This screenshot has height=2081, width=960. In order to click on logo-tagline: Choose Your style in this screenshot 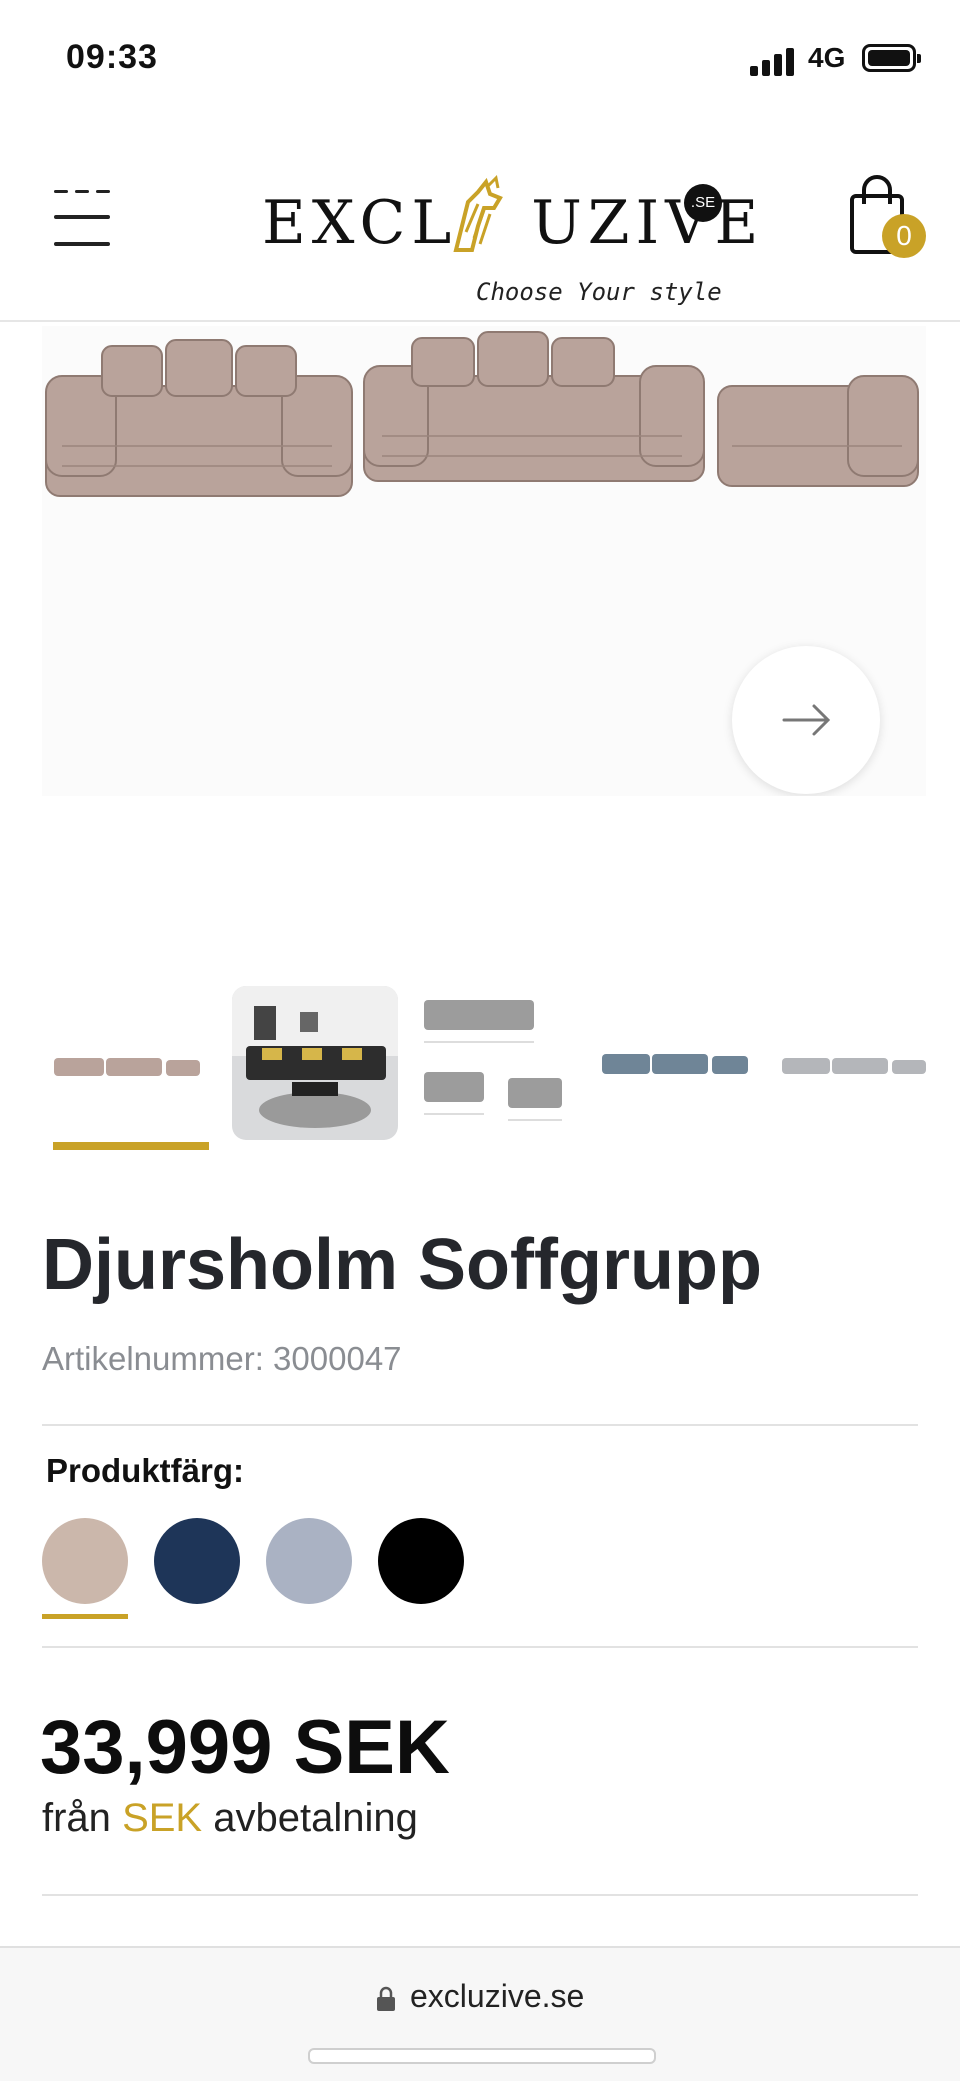, I will do `click(599, 292)`.